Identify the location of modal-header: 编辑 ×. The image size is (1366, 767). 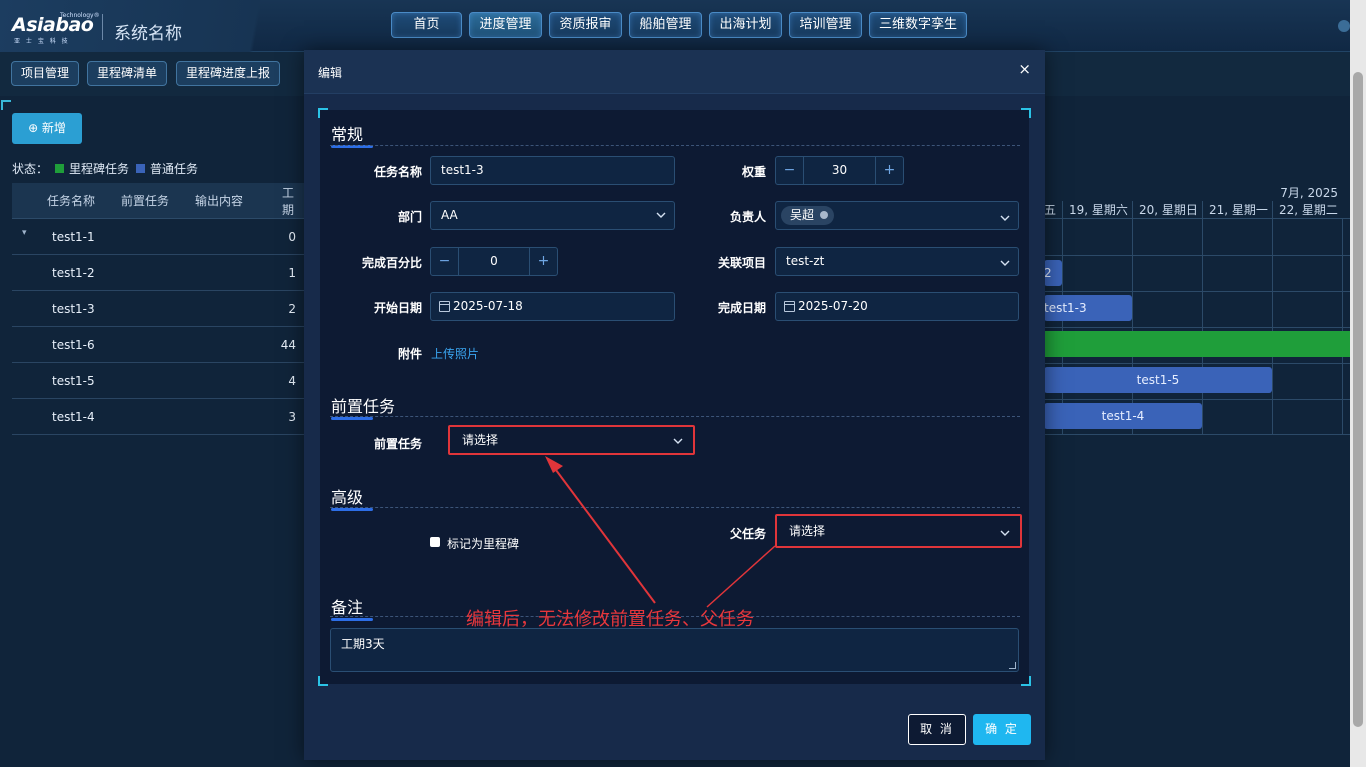
(674, 72).